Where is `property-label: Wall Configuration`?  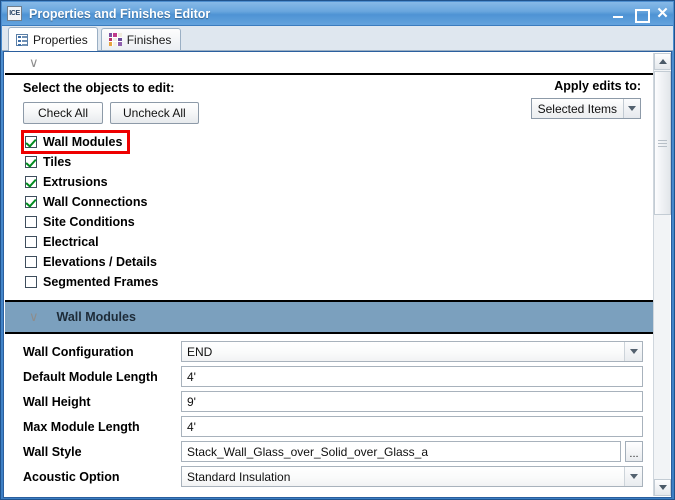 property-label: Wall Configuration is located at coordinates (78, 351).